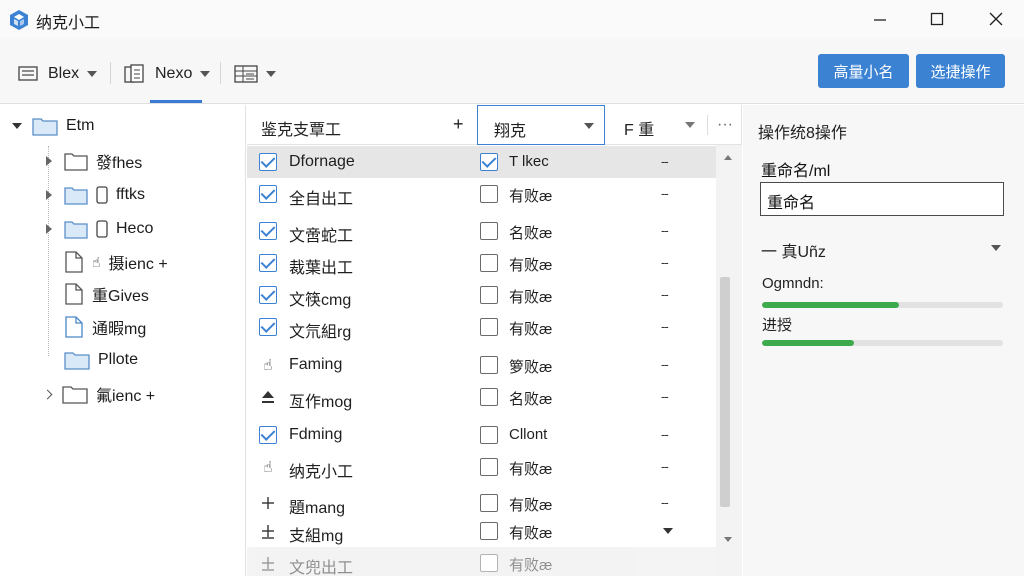  What do you see at coordinates (728, 539) in the screenshot?
I see `scroll-down-arrow` at bounding box center [728, 539].